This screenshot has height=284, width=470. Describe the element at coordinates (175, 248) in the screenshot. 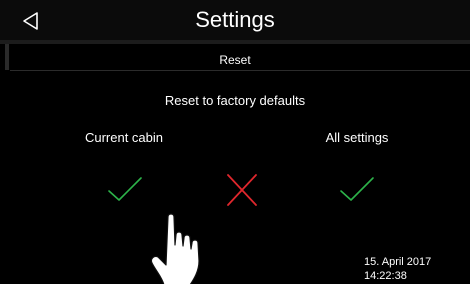

I see `pointing-hand-icon` at that location.